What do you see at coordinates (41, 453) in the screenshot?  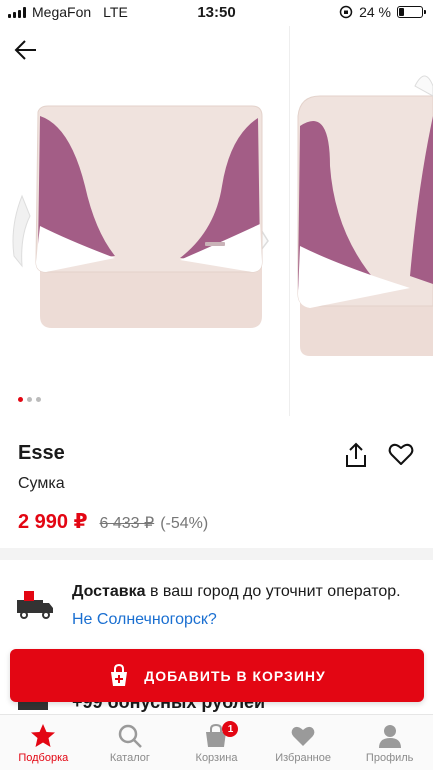 I see `product-brand: Esse` at bounding box center [41, 453].